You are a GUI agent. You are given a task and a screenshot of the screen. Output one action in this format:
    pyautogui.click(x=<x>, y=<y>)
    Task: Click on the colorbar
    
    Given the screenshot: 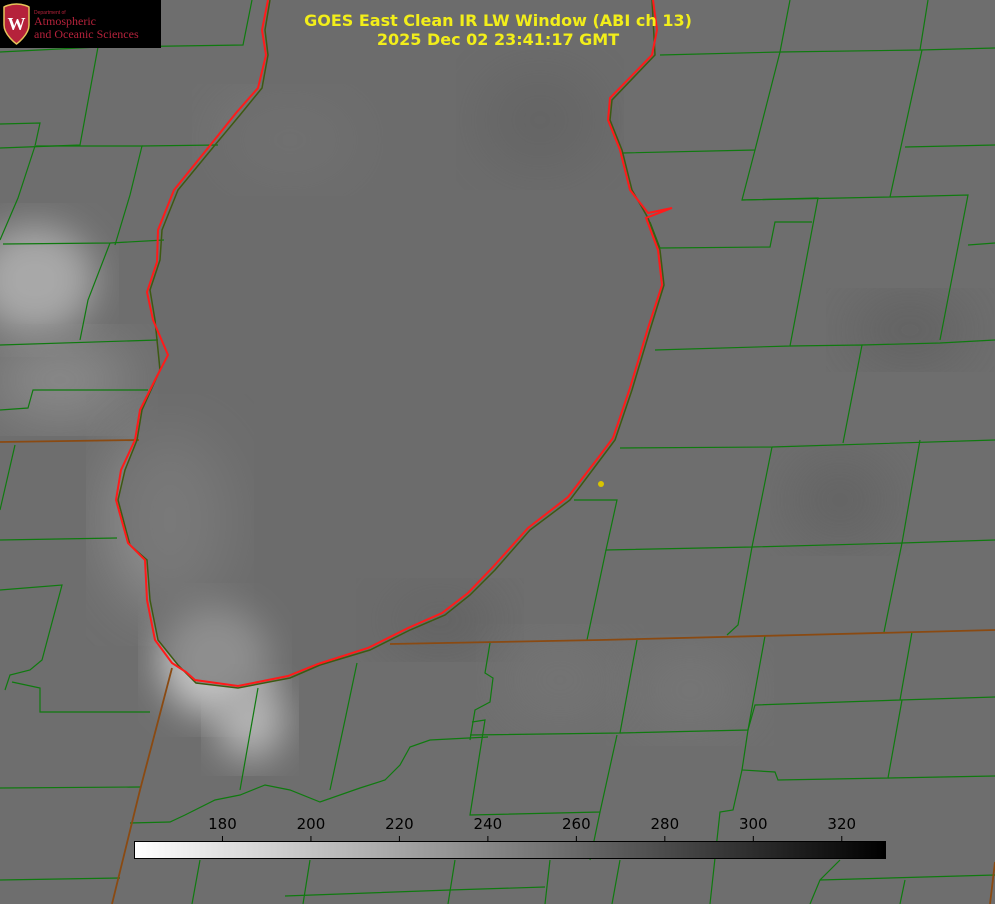 What is the action you would take?
    pyautogui.click(x=510, y=850)
    